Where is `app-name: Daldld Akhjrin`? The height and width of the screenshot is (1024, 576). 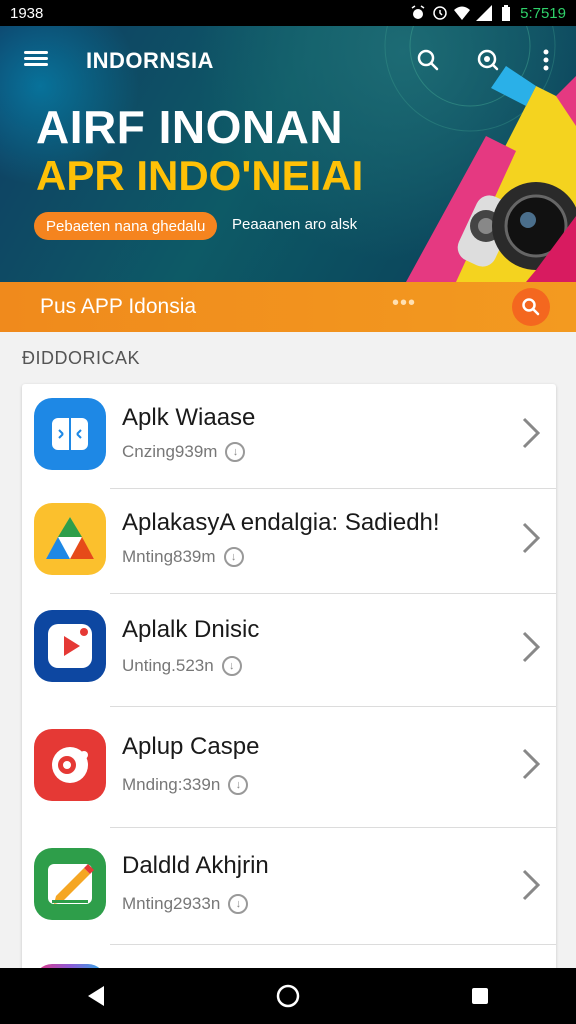
app-name: Daldld Akhjrin is located at coordinates (195, 865).